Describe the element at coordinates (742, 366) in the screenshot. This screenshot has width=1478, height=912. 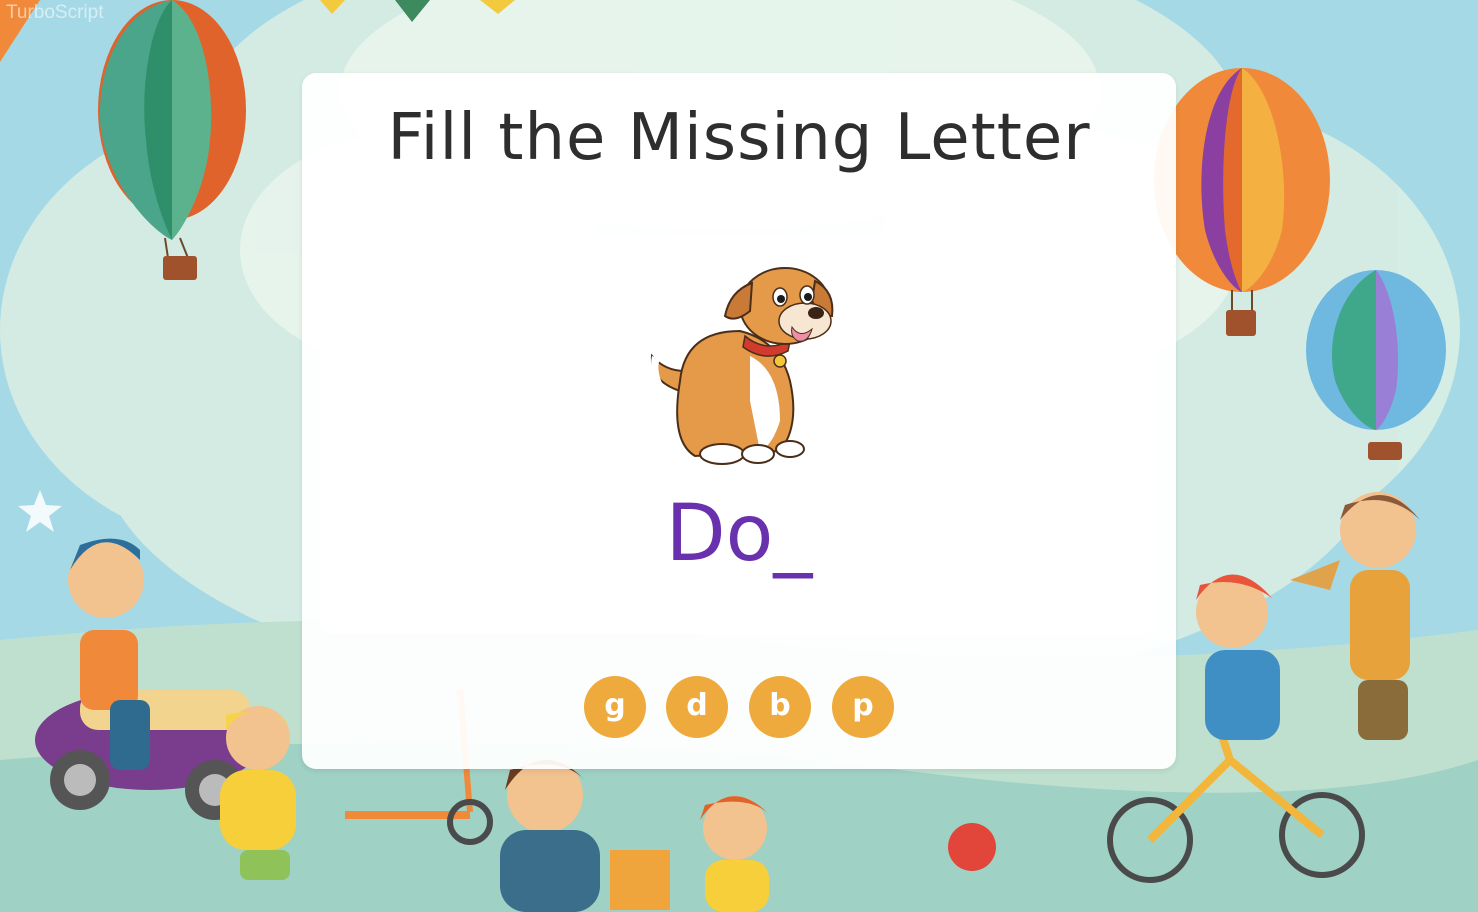
I see `dog-image` at that location.